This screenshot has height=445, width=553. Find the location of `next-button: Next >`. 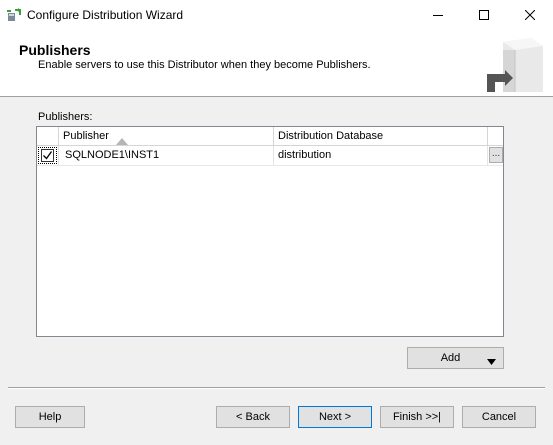

next-button: Next > is located at coordinates (335, 417).